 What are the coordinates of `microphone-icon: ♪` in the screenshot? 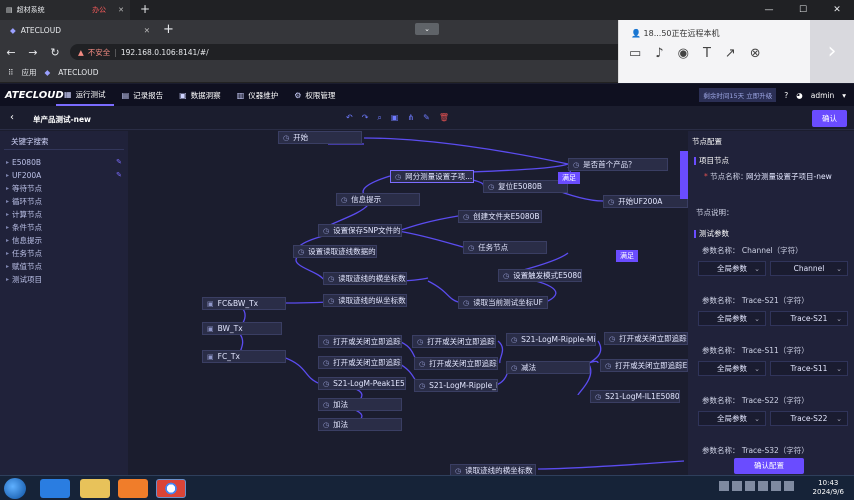 It's located at (659, 53).